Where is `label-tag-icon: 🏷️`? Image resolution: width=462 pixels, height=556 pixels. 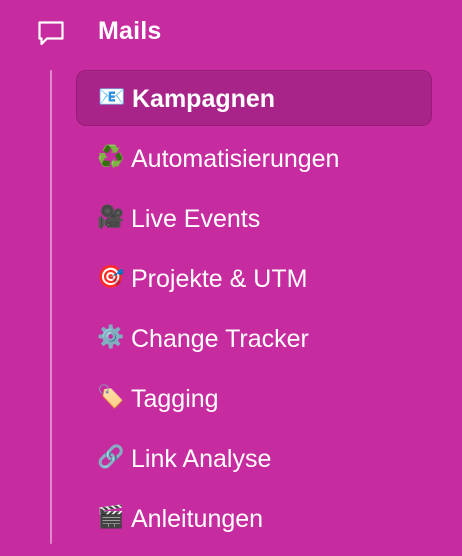
label-tag-icon: 🏷️ is located at coordinates (111, 397).